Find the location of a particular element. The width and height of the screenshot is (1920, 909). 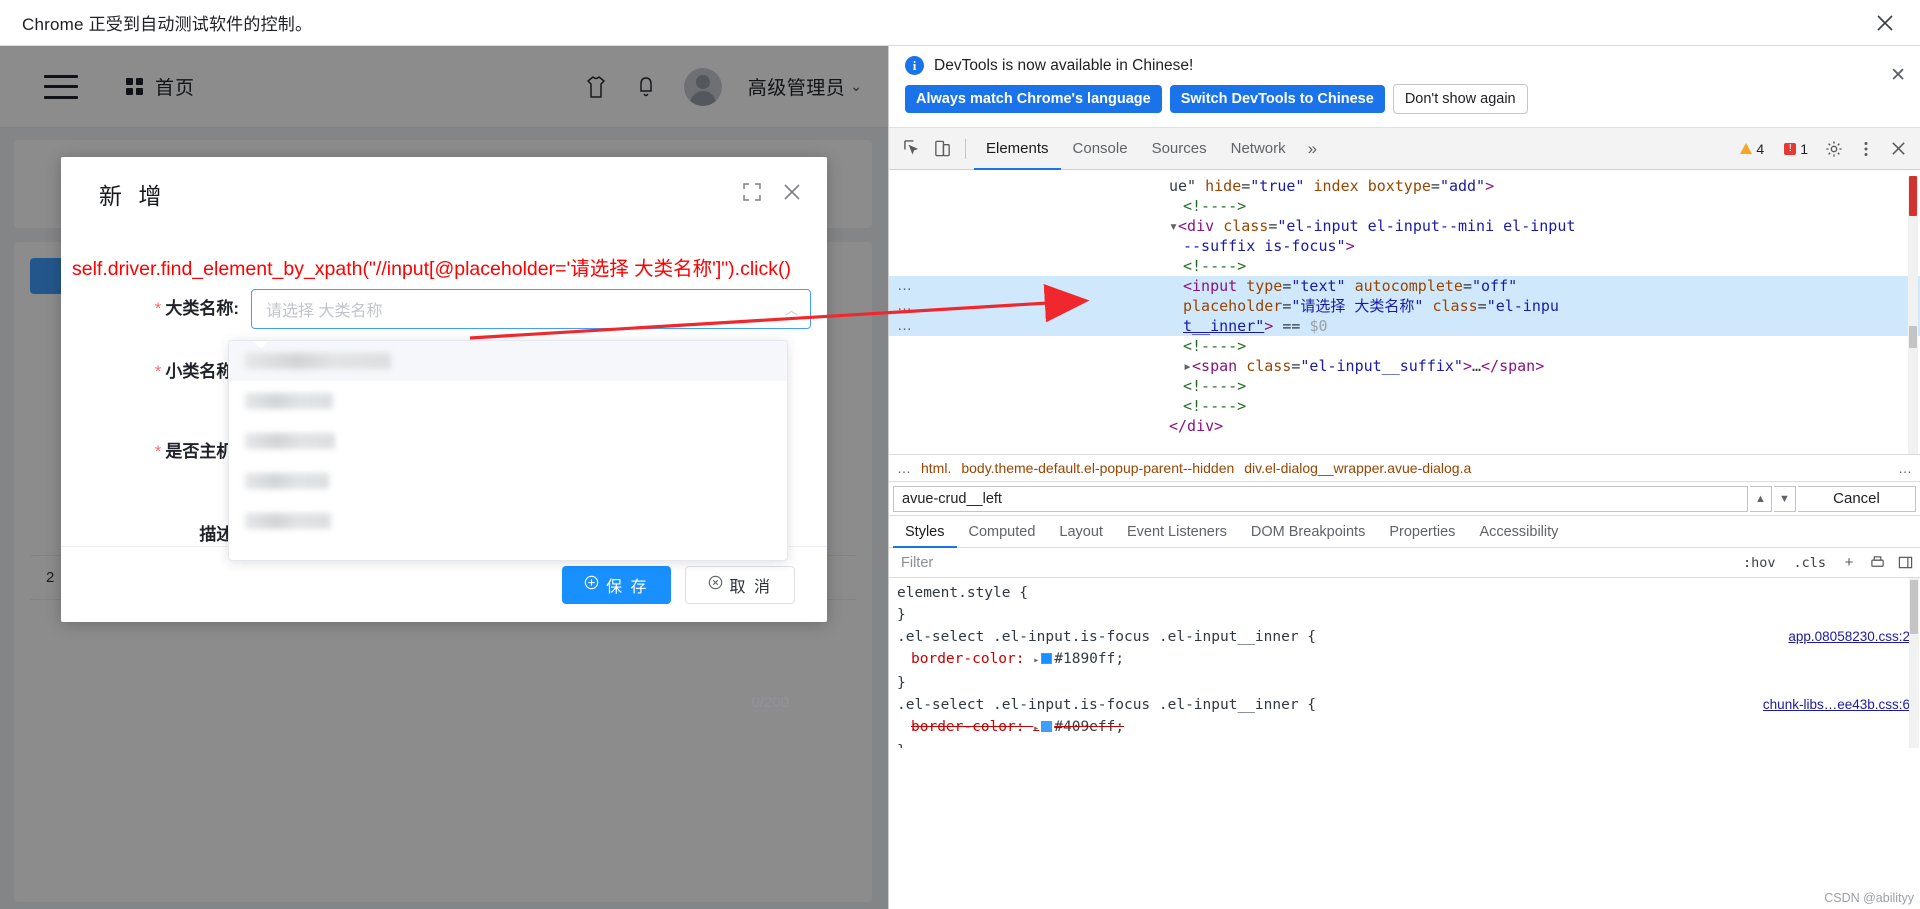

tab-sources: Sources is located at coordinates (1179, 149).